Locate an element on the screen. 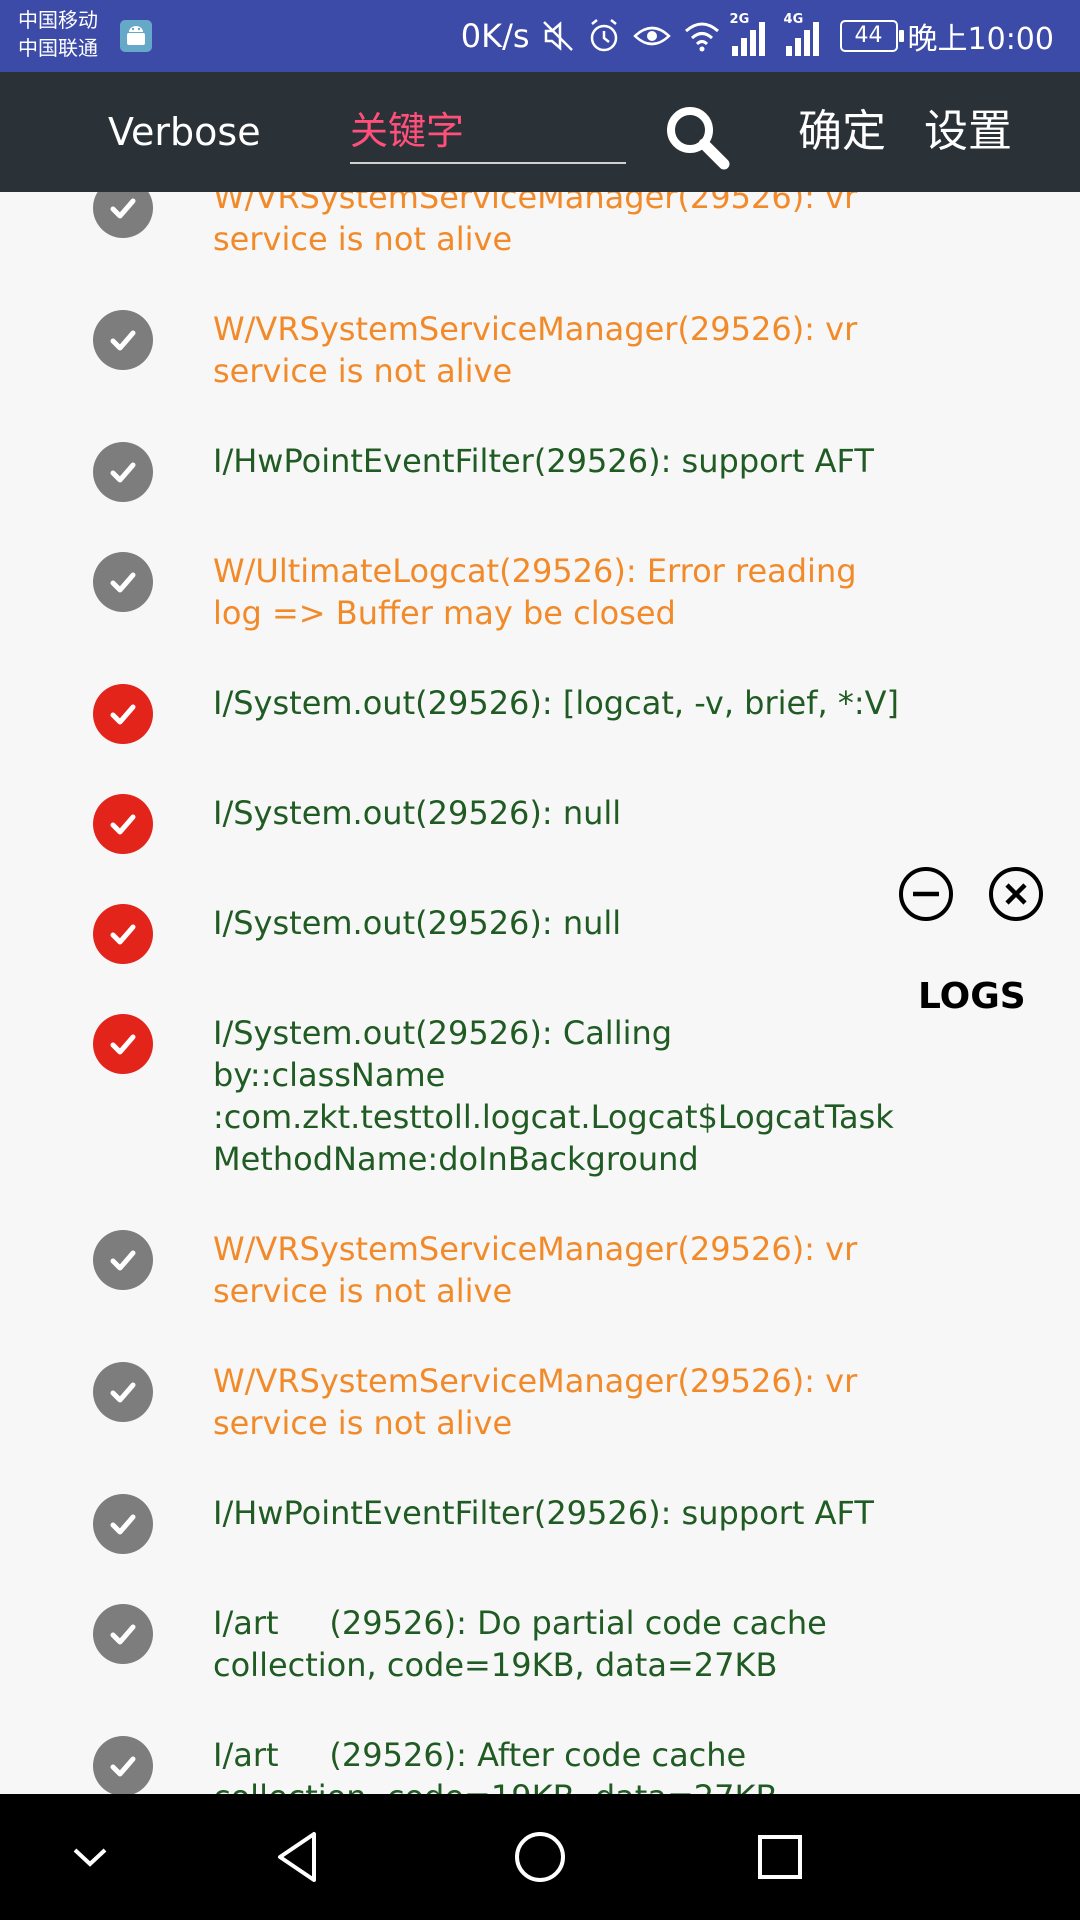  battery-level: 44 is located at coordinates (868, 35).